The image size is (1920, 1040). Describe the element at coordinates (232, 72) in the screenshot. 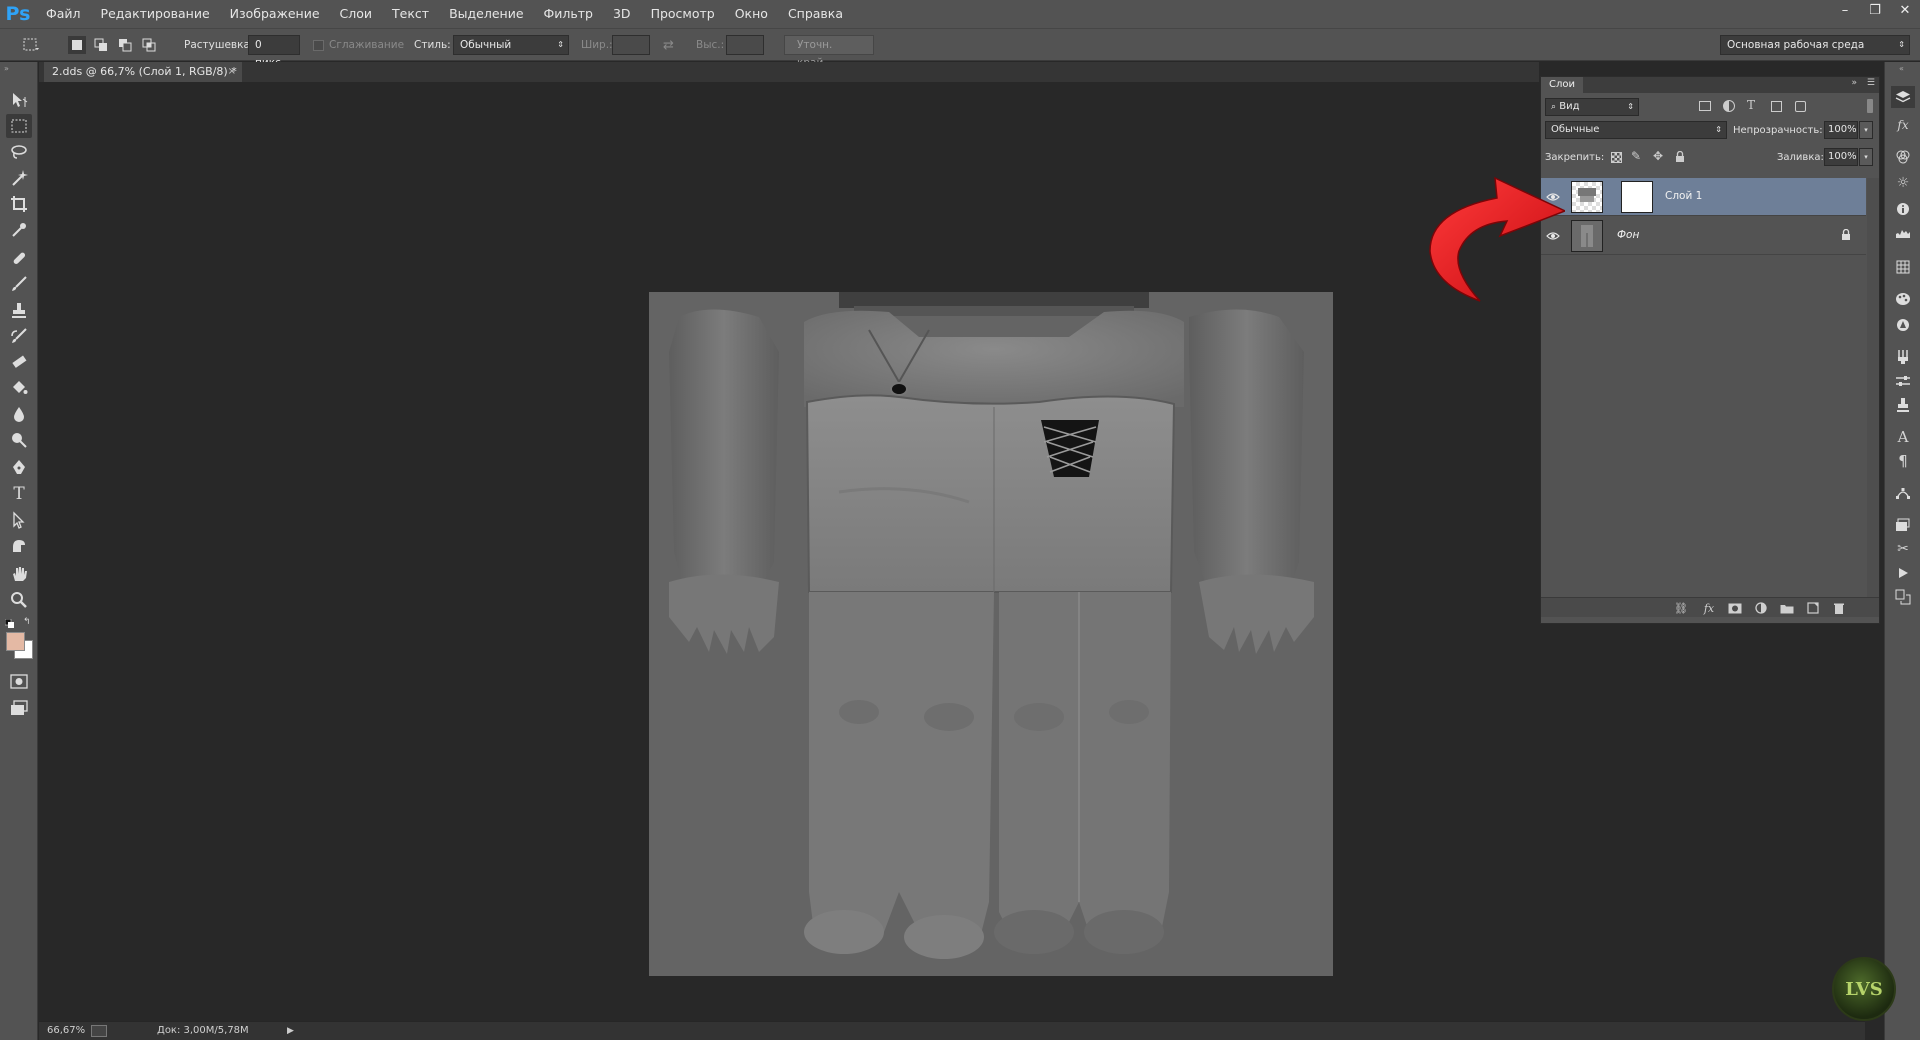

I see `close-document-icon: ×` at that location.